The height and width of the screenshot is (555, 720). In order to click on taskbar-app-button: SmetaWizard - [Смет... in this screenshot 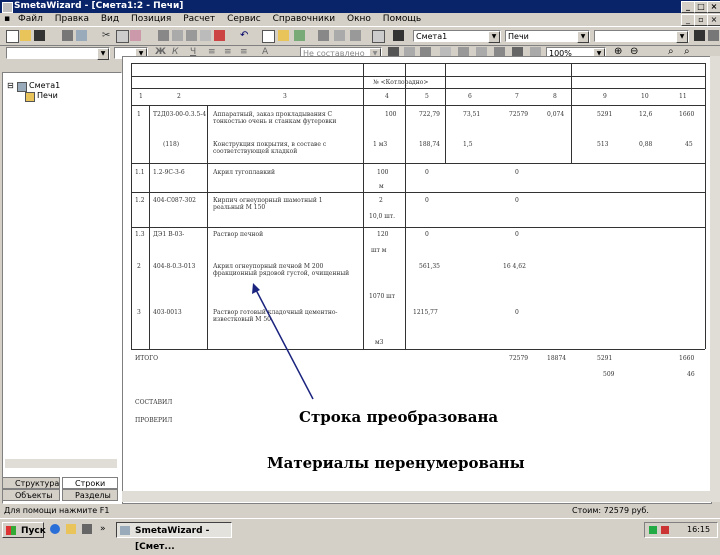, I will do `click(174, 537)`.